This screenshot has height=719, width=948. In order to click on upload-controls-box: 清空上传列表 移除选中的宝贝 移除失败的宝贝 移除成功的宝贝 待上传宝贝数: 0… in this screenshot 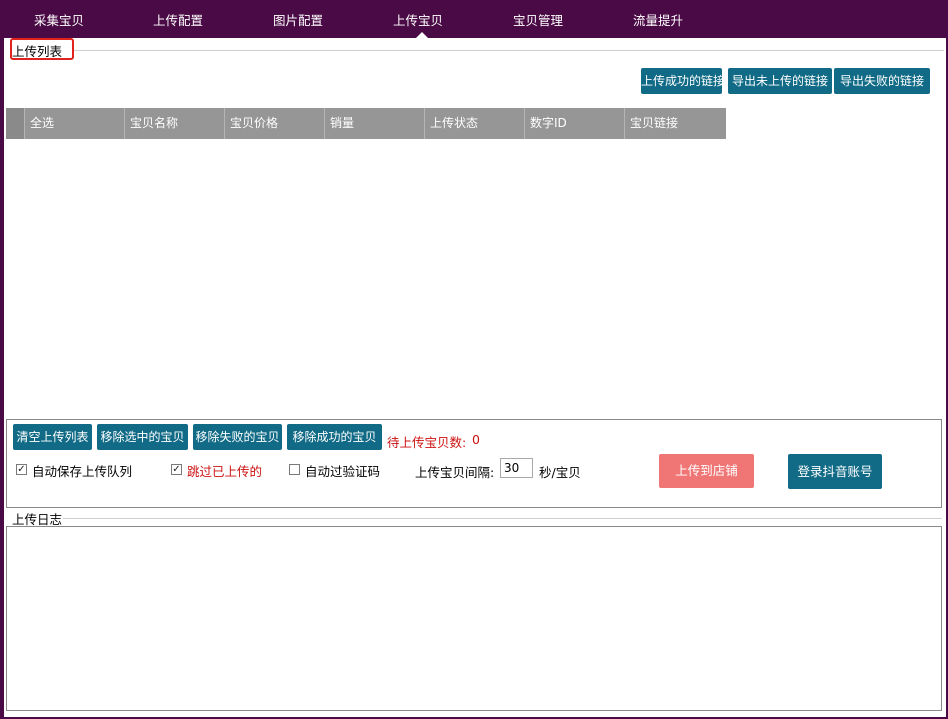, I will do `click(474, 463)`.